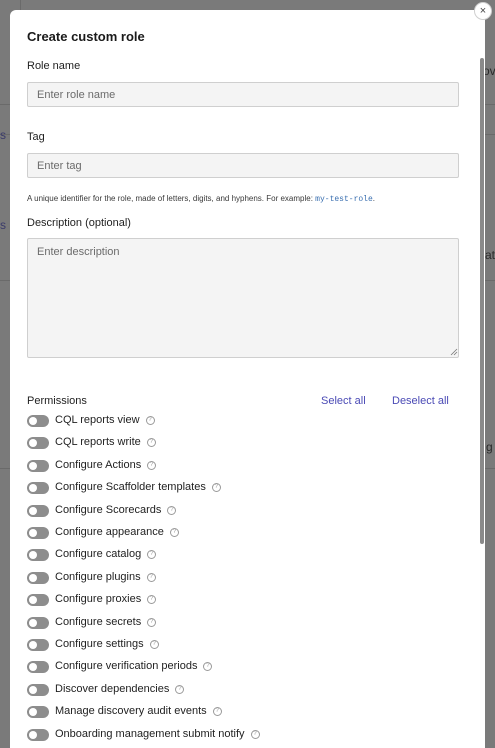 The height and width of the screenshot is (748, 495). What do you see at coordinates (420, 401) in the screenshot?
I see `deselect-all-button: Deselect all` at bounding box center [420, 401].